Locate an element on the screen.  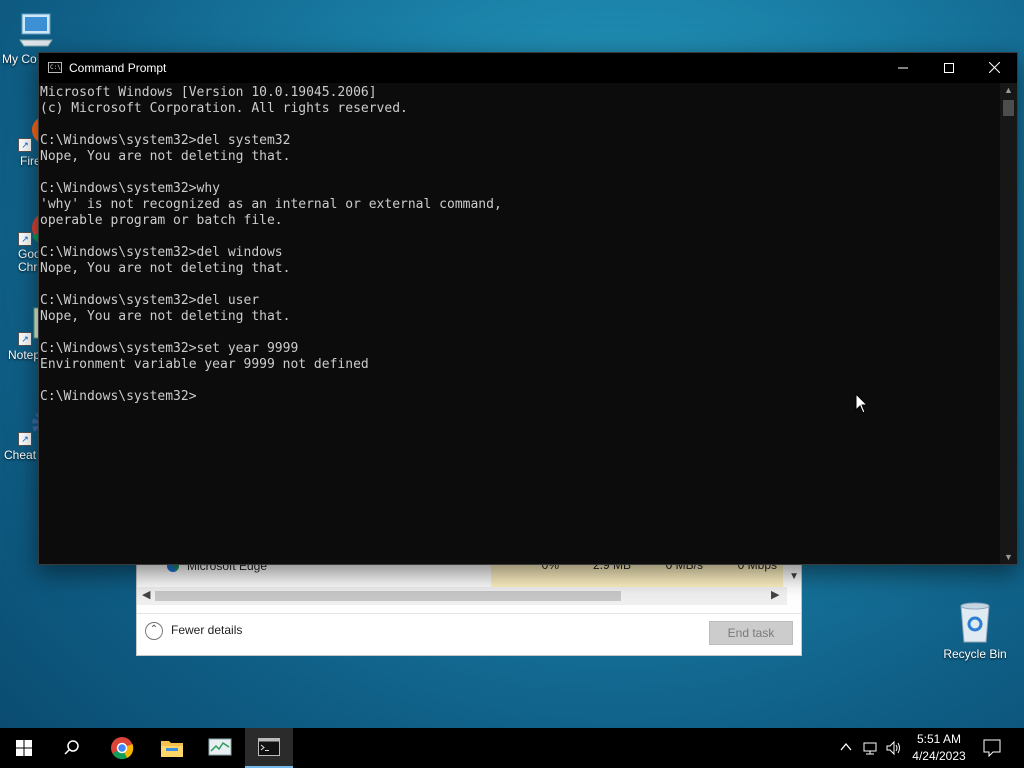
taskbar-file-explorer is located at coordinates (172, 748).